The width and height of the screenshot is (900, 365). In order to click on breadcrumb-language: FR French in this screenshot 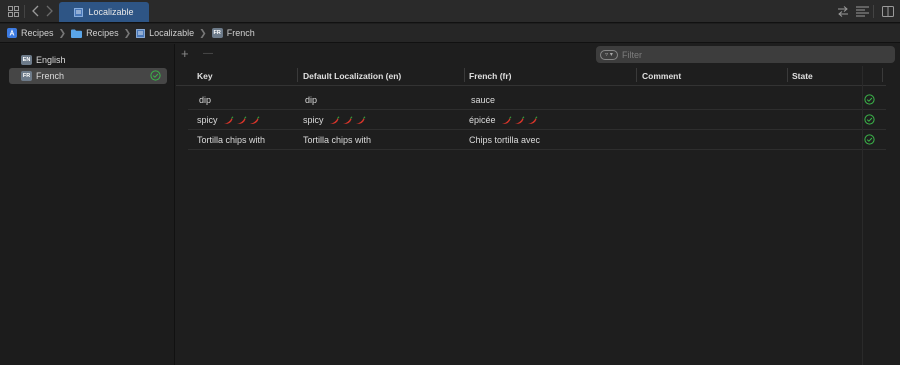, I will do `click(233, 33)`.